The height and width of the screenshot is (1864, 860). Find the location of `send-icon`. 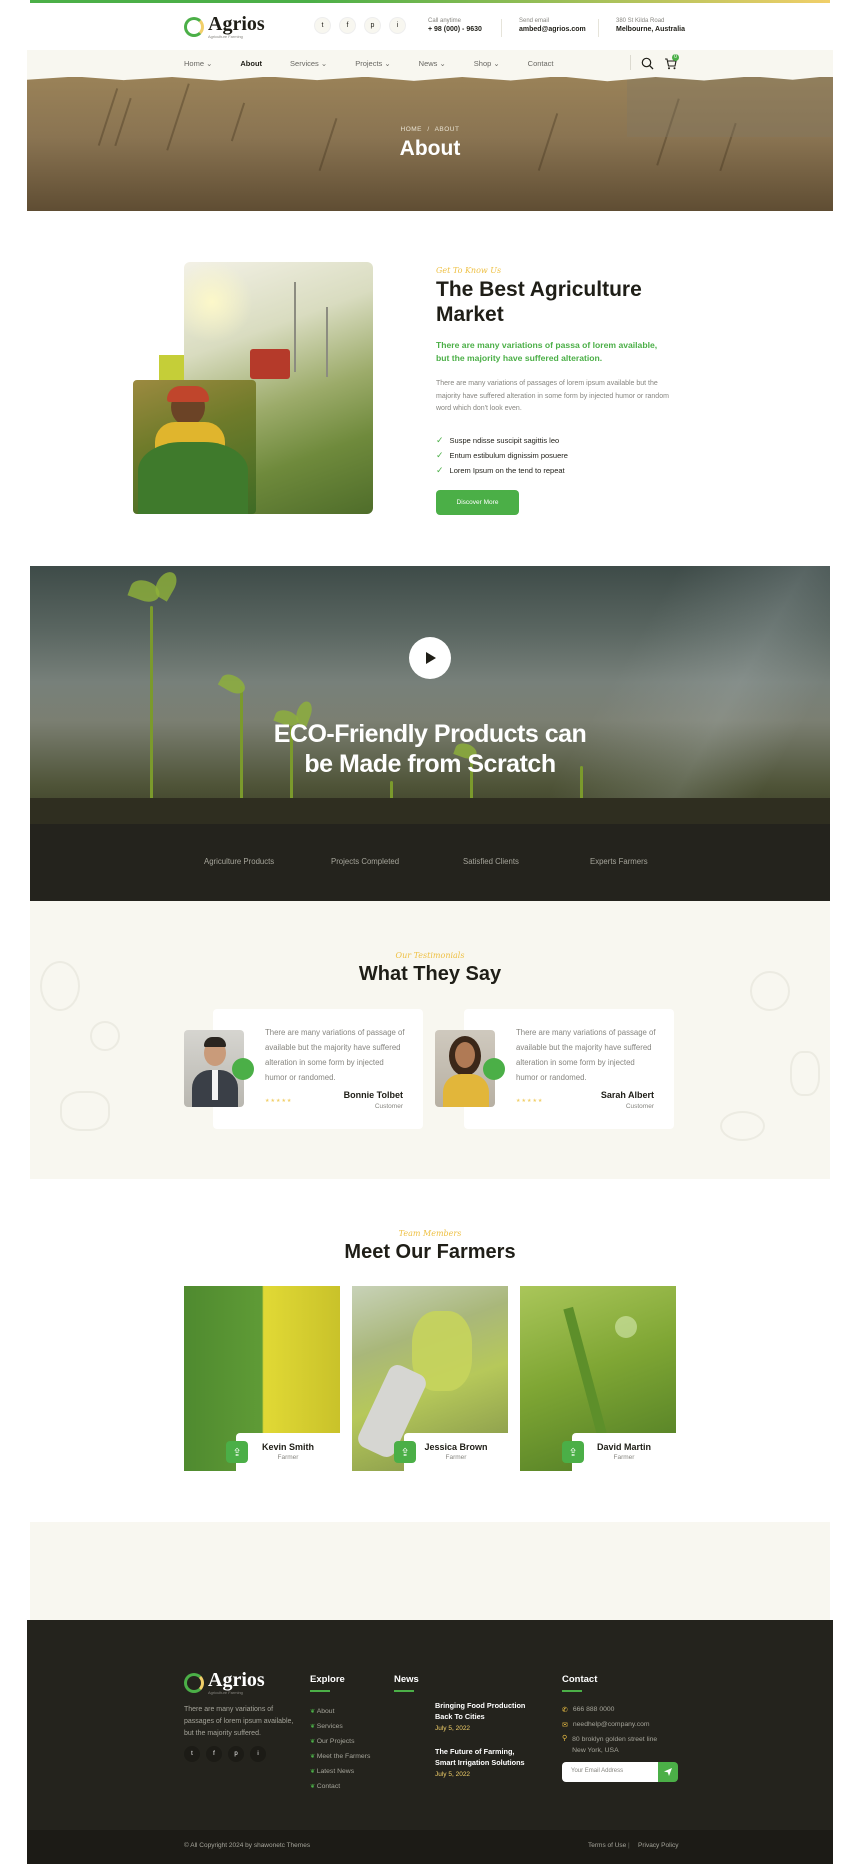

send-icon is located at coordinates (668, 1772).